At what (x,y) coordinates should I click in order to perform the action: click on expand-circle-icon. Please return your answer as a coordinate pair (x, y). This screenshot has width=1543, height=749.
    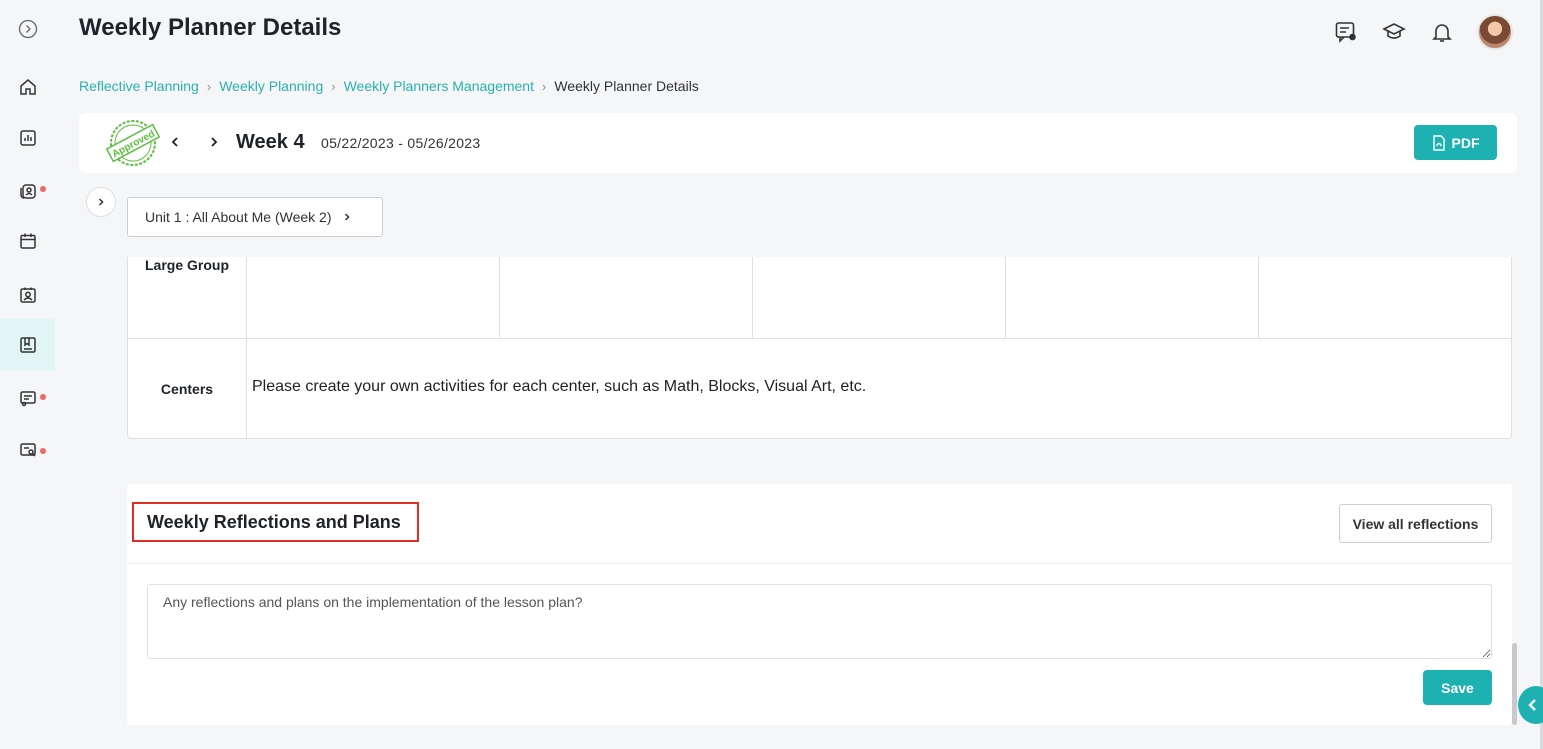
    Looking at the image, I should click on (27, 29).